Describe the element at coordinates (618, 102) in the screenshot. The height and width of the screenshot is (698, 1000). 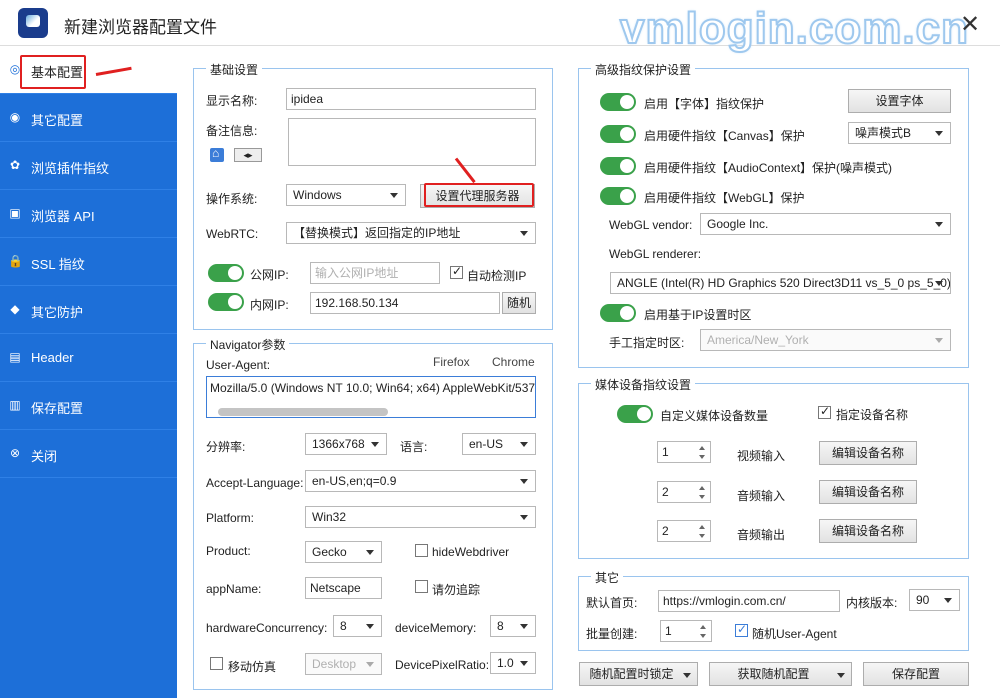
I see `font-protection-toggle` at that location.